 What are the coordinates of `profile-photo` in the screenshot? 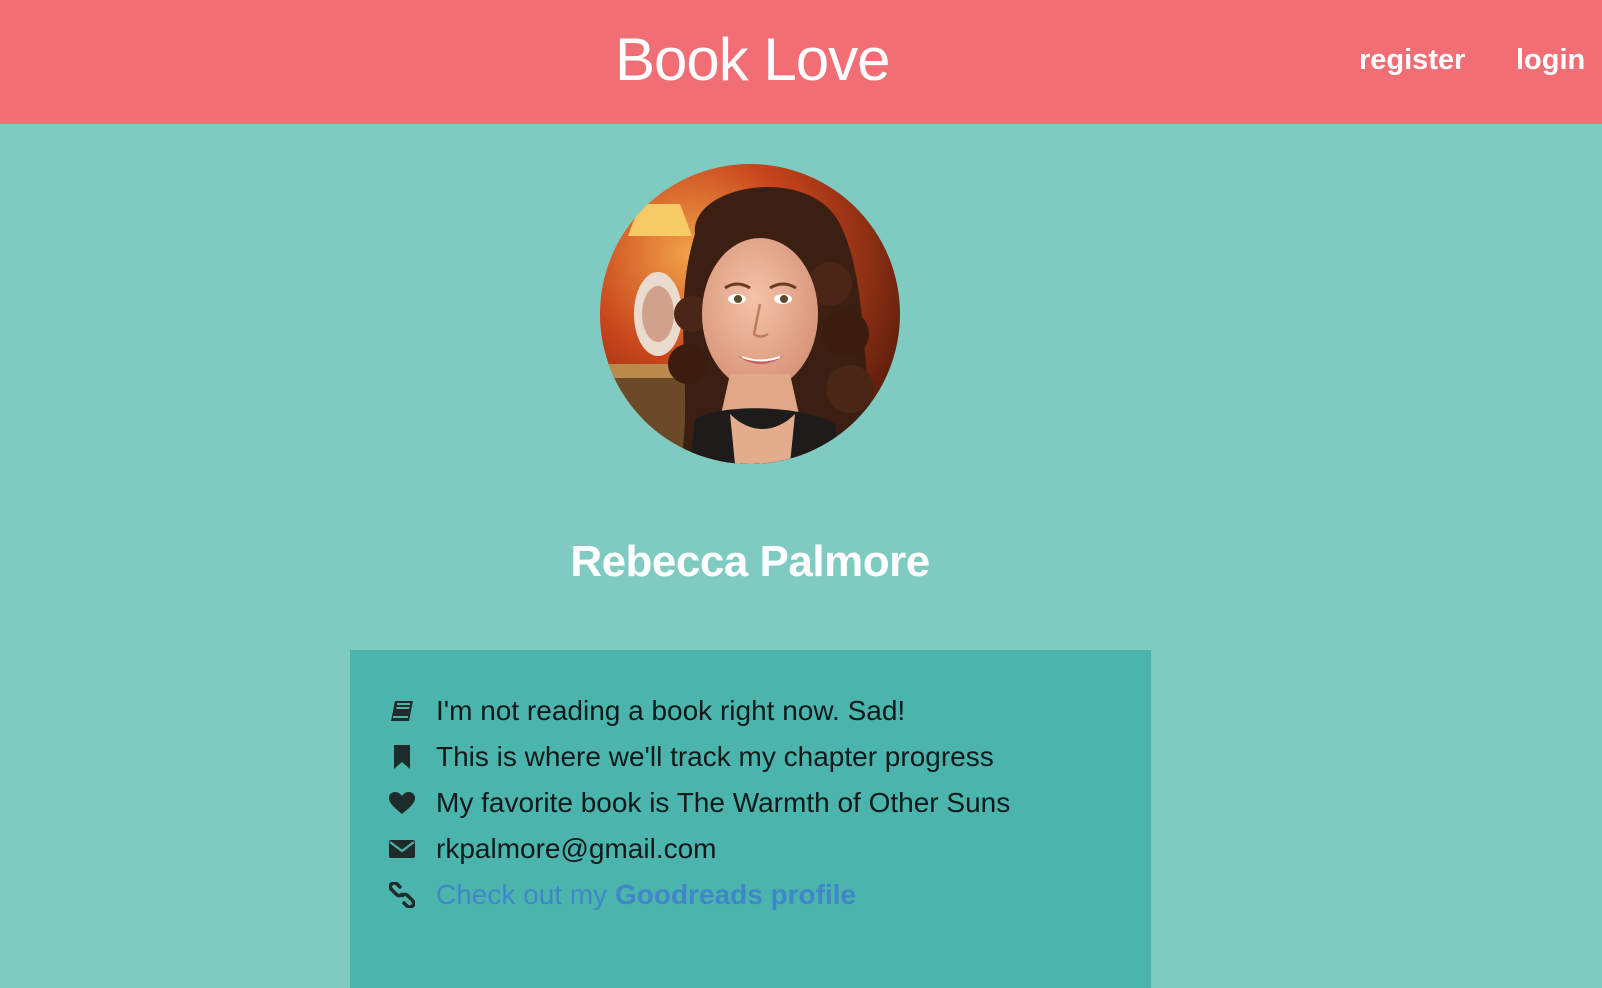 It's located at (750, 314).